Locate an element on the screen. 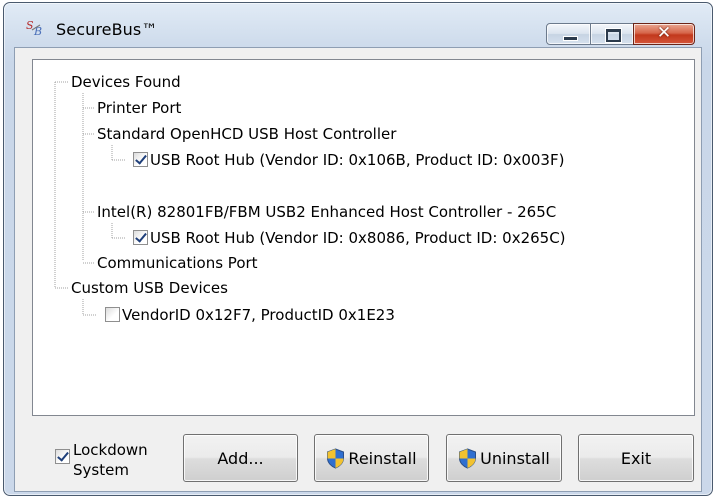 The height and width of the screenshot is (500, 718). exit-button: Exit is located at coordinates (636, 458).